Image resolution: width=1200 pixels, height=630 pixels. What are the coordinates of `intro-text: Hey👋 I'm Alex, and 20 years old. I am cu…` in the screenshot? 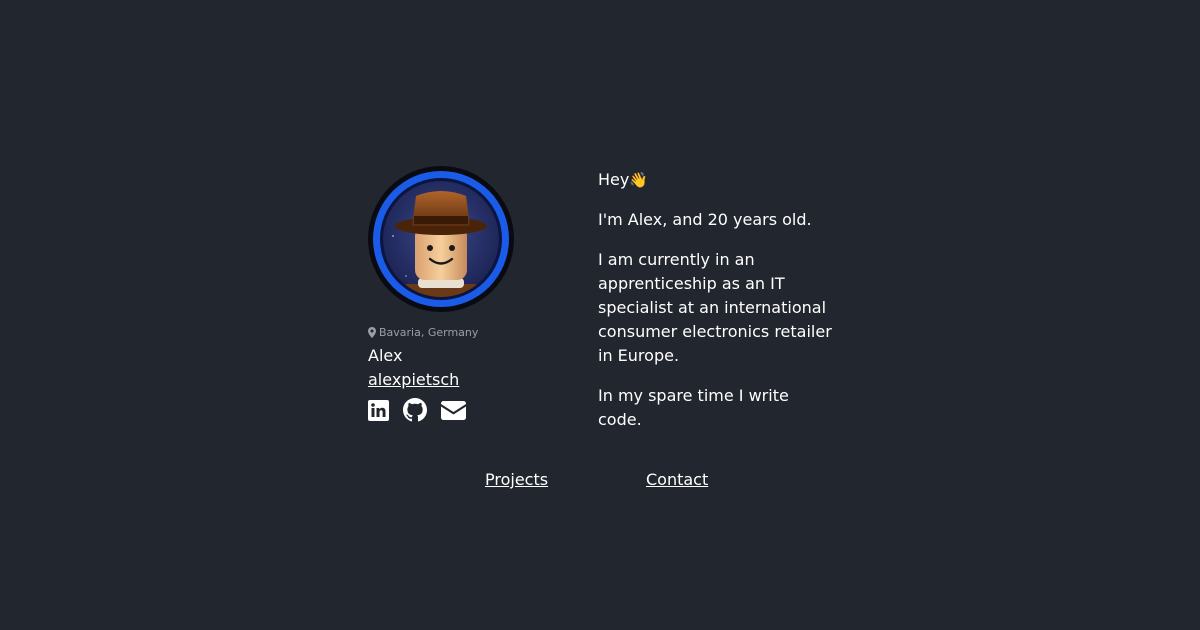 It's located at (715, 308).